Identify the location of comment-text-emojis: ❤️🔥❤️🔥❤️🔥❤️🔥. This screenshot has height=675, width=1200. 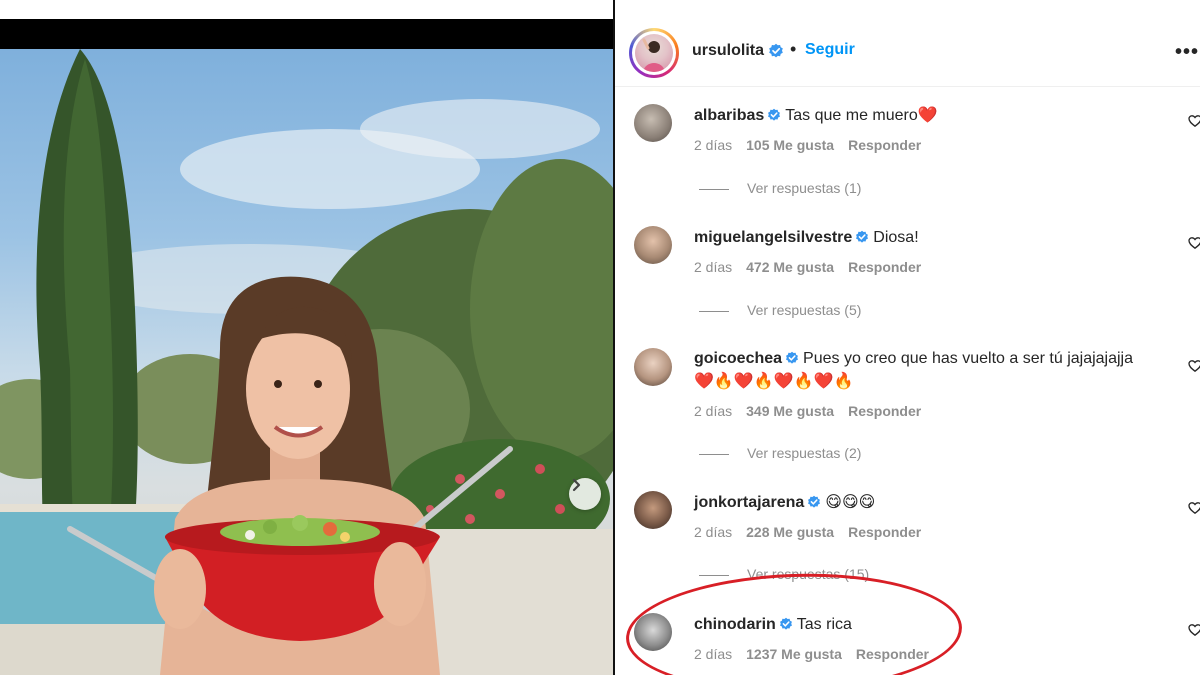
(774, 381).